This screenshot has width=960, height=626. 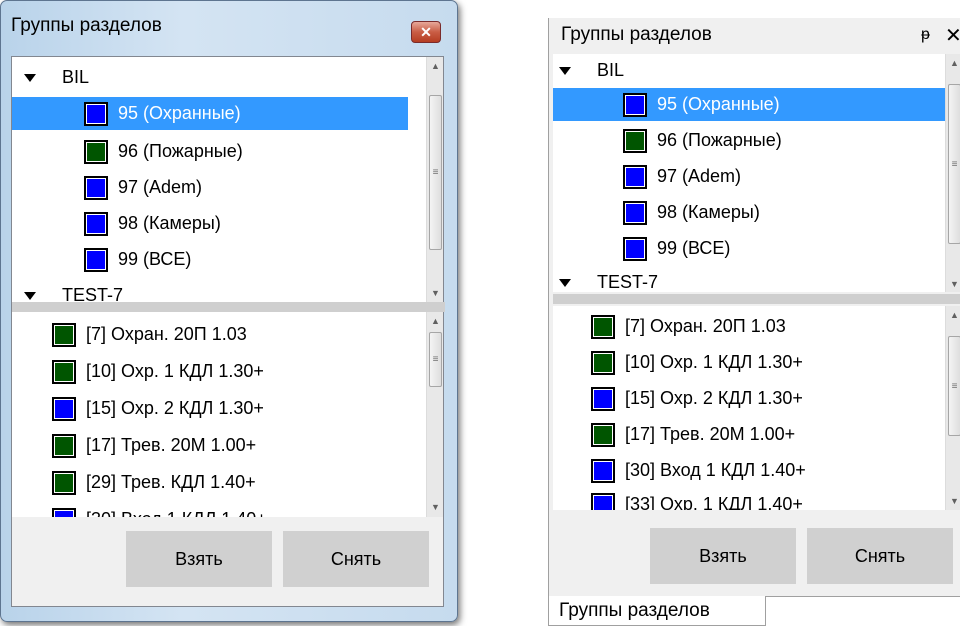 I want to click on tree-item-label: 97 (Adem), so click(x=160, y=187).